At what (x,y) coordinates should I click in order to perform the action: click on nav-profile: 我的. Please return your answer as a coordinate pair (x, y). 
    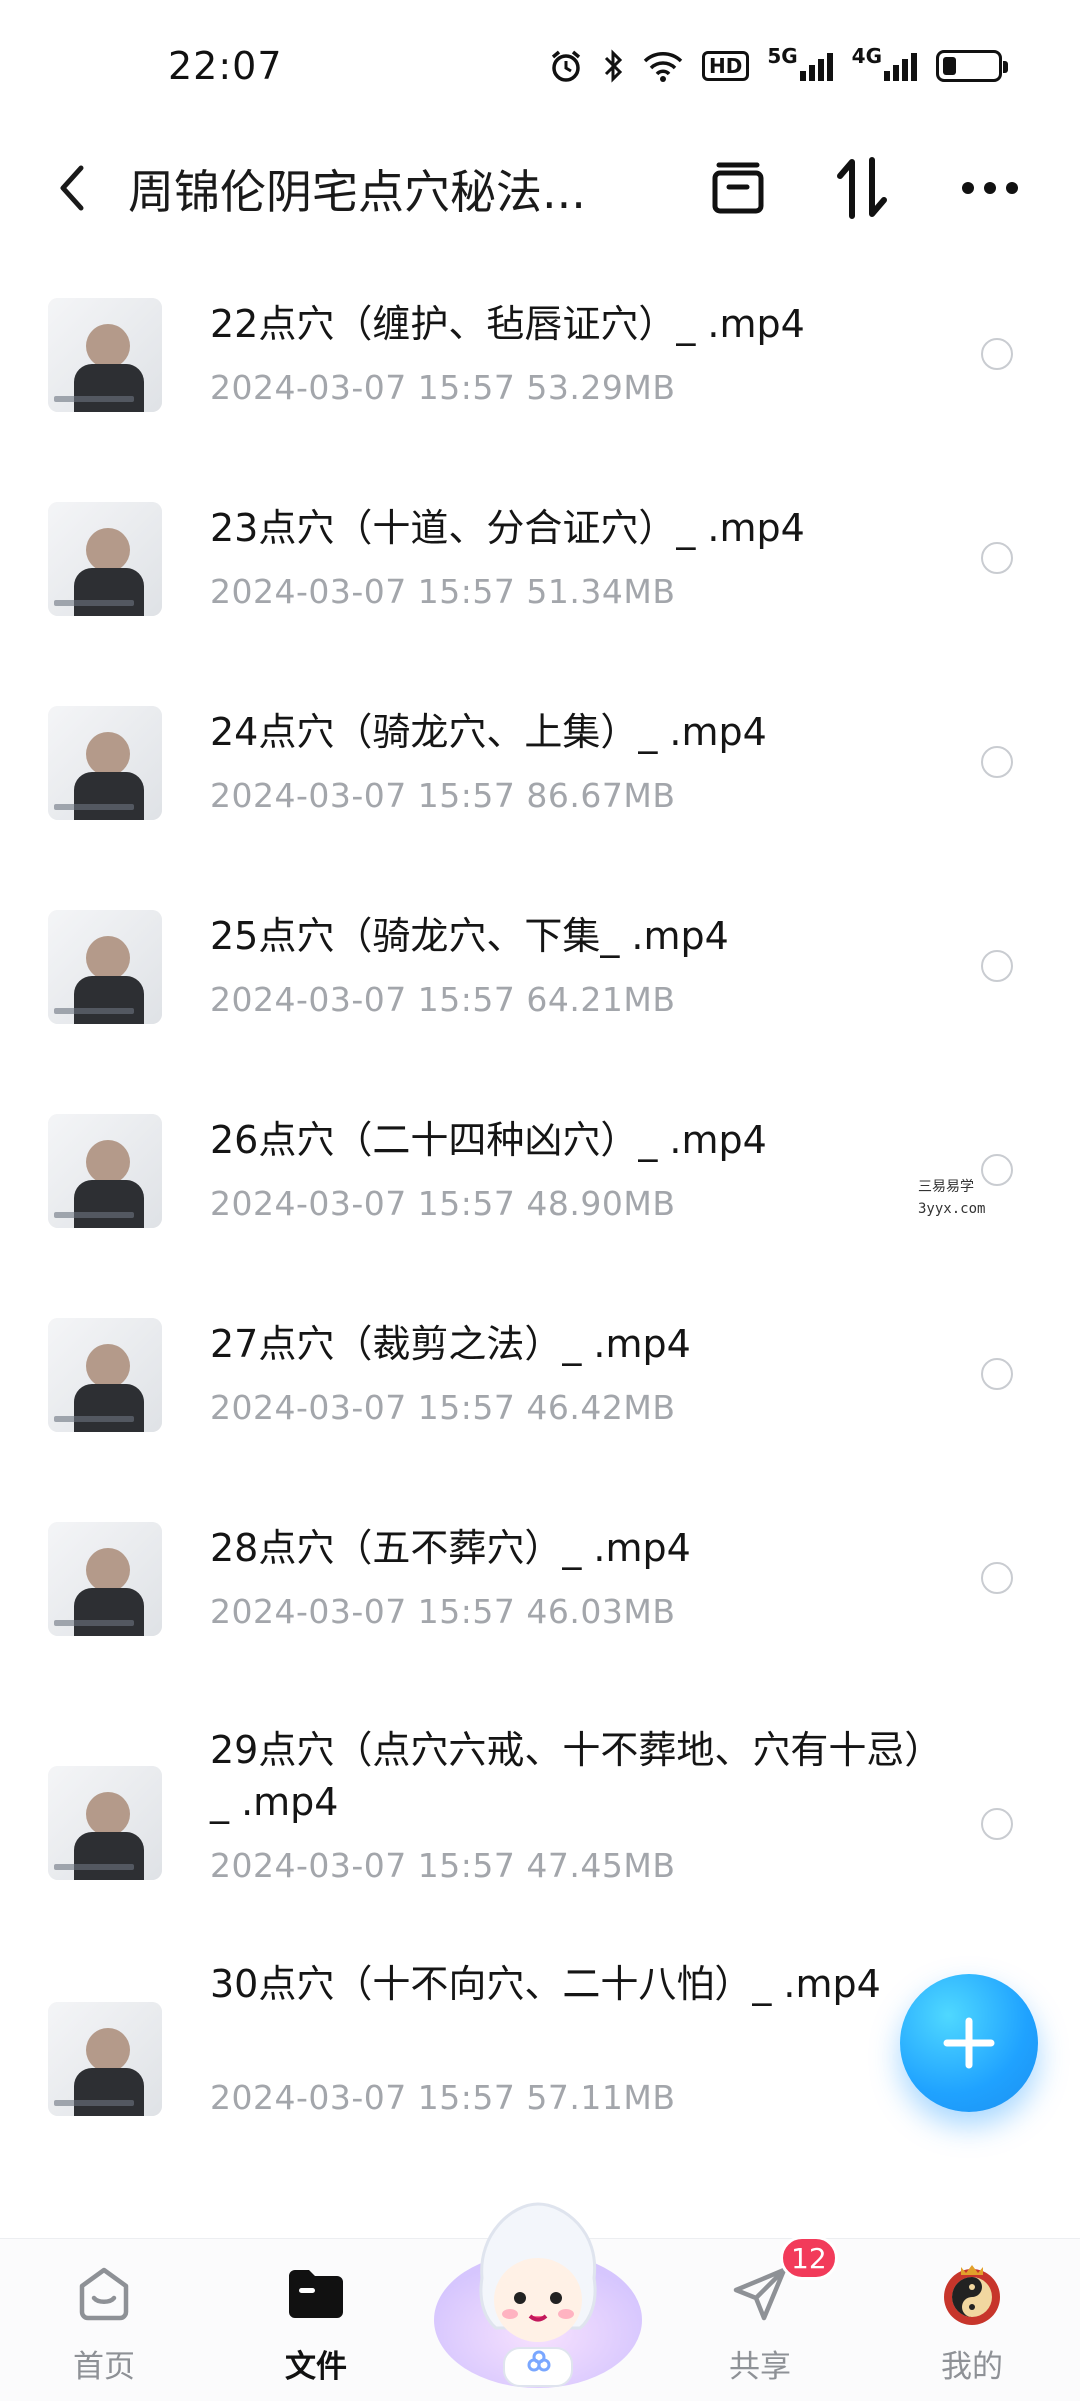
    Looking at the image, I should click on (972, 2322).